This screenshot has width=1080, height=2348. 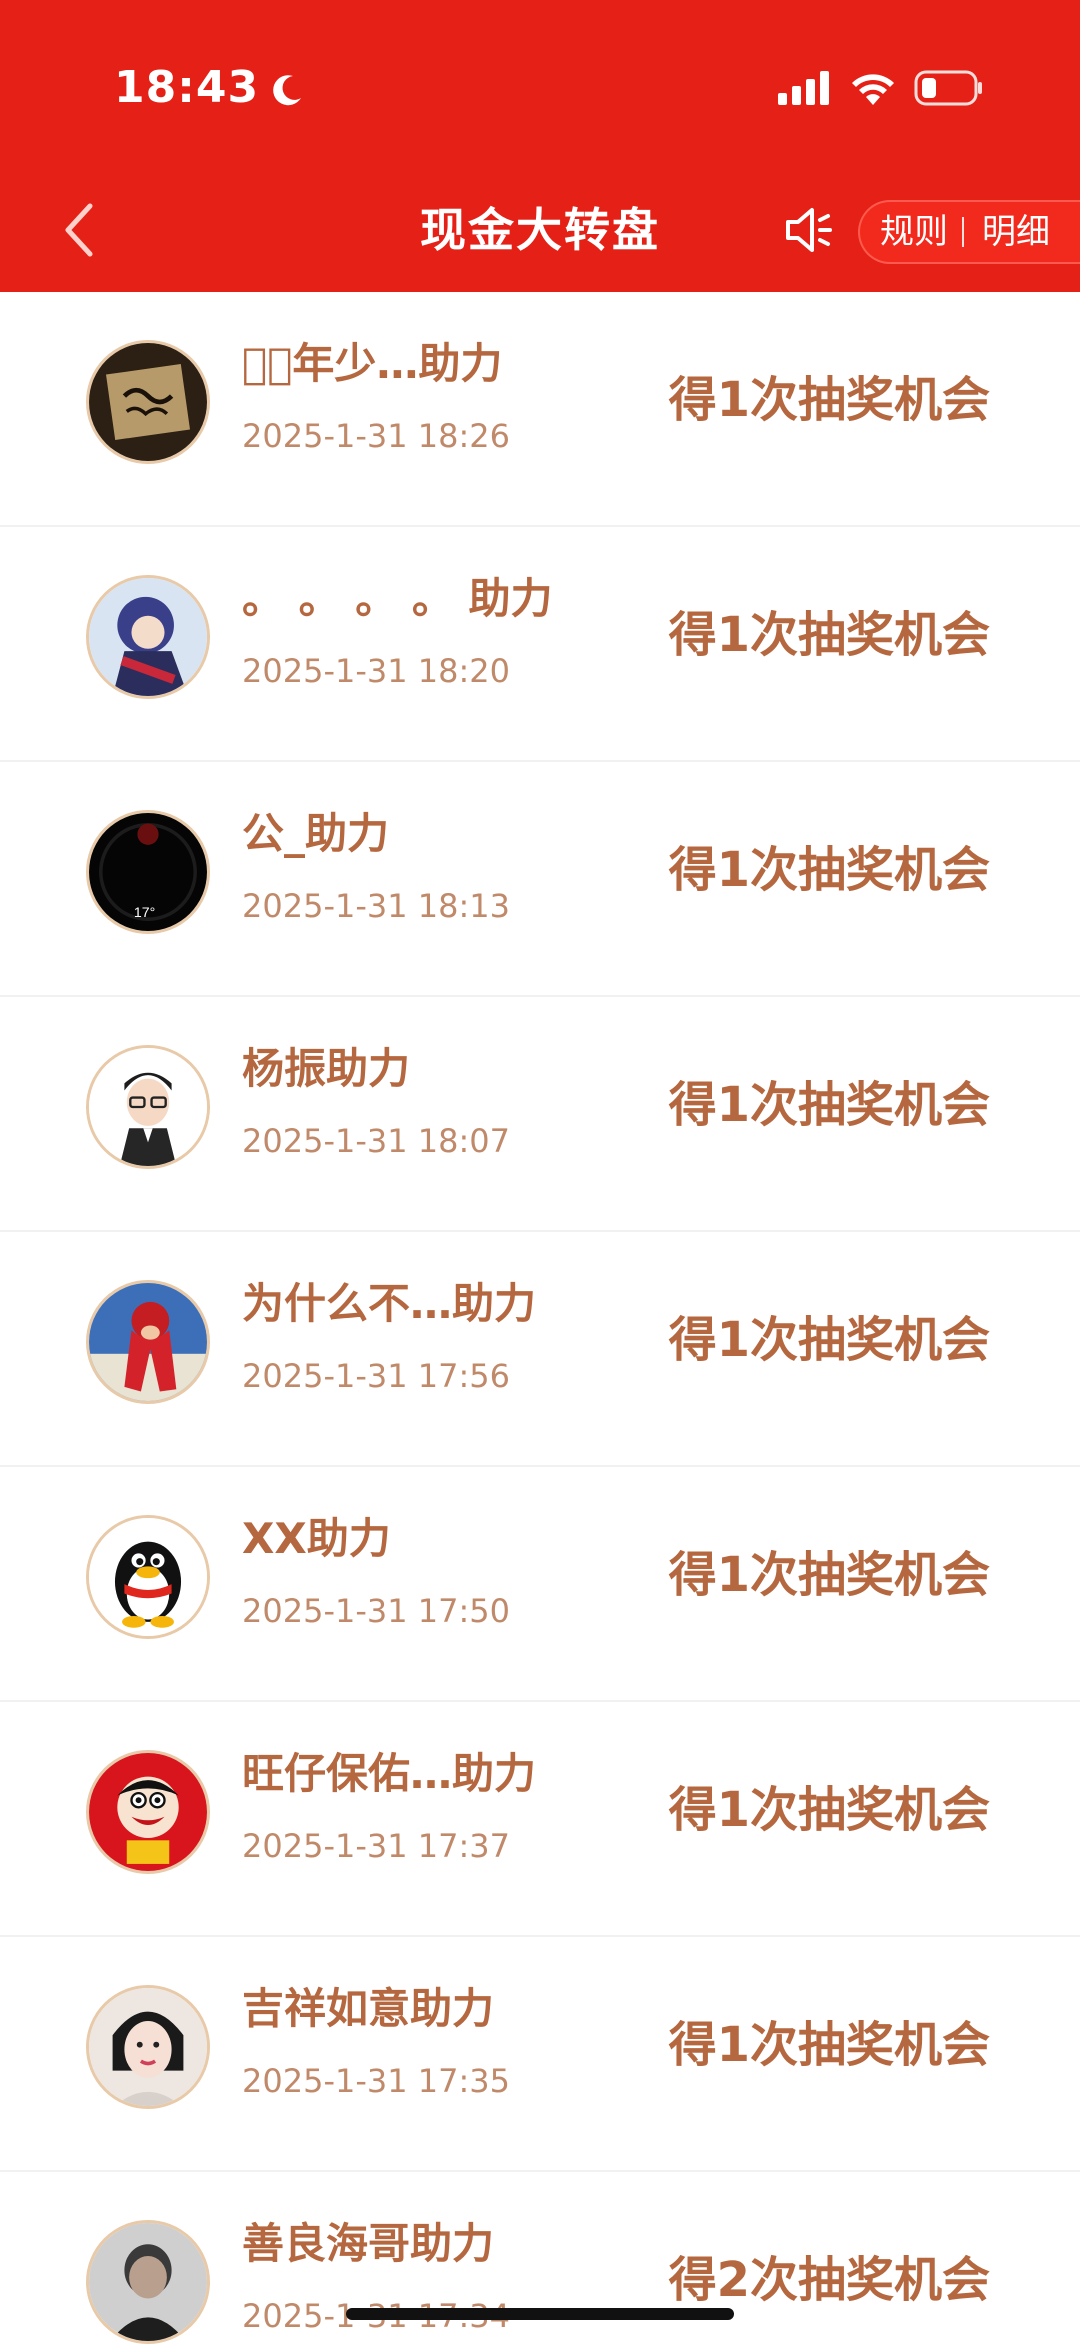 What do you see at coordinates (187, 87) in the screenshot?
I see `status-time-text: 18:43` at bounding box center [187, 87].